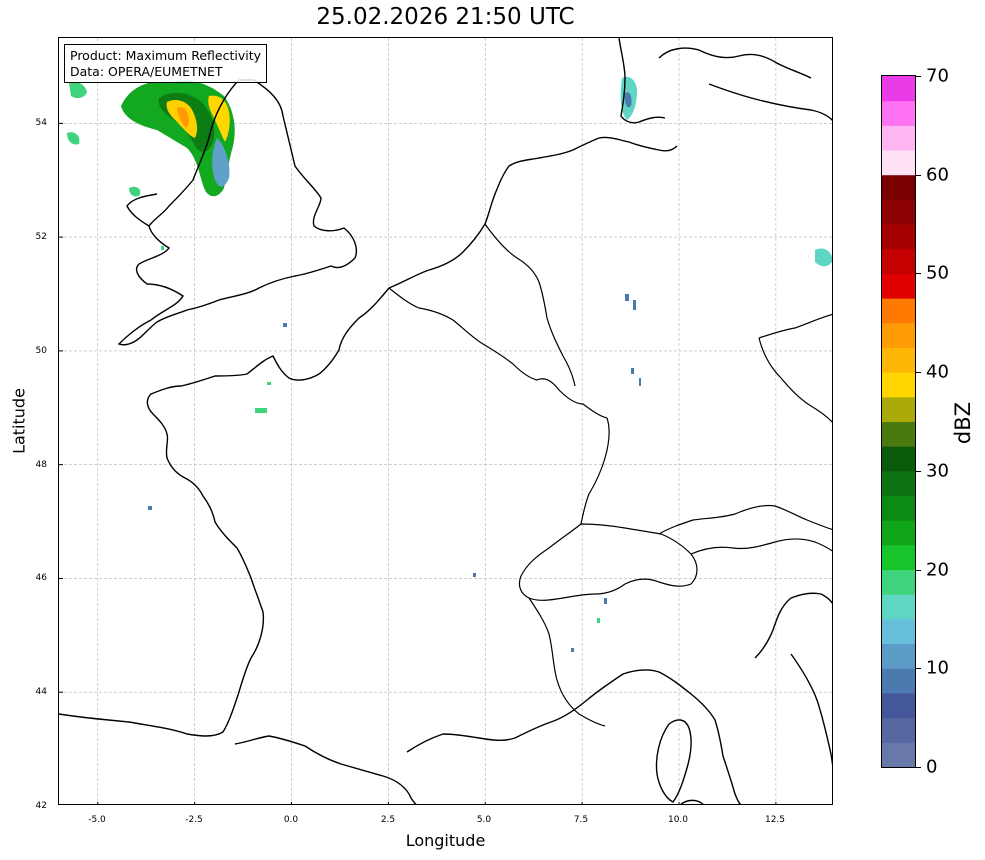 The width and height of the screenshot is (985, 860). Describe the element at coordinates (937, 76) in the screenshot. I see `colorbar-tick-label: 70` at that location.